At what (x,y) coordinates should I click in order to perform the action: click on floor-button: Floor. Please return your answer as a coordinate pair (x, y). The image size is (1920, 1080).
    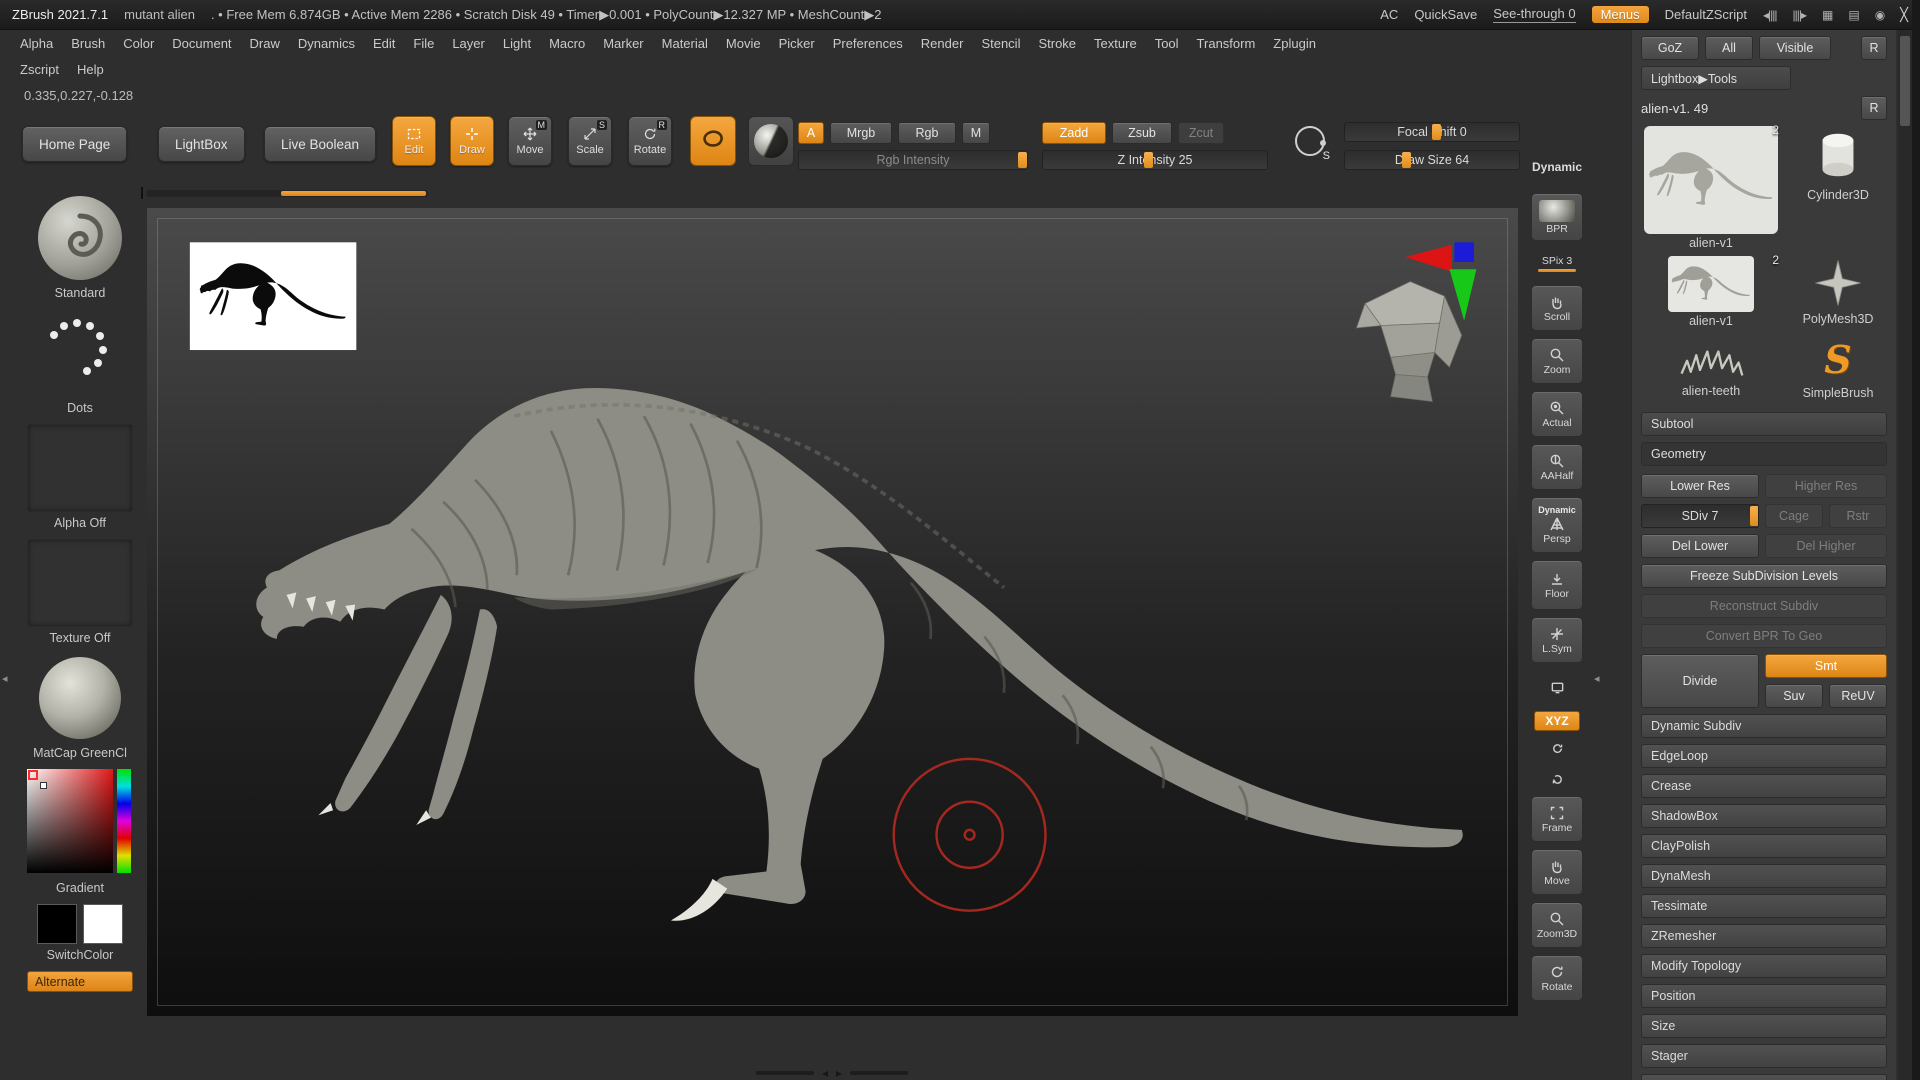
    Looking at the image, I should click on (1557, 585).